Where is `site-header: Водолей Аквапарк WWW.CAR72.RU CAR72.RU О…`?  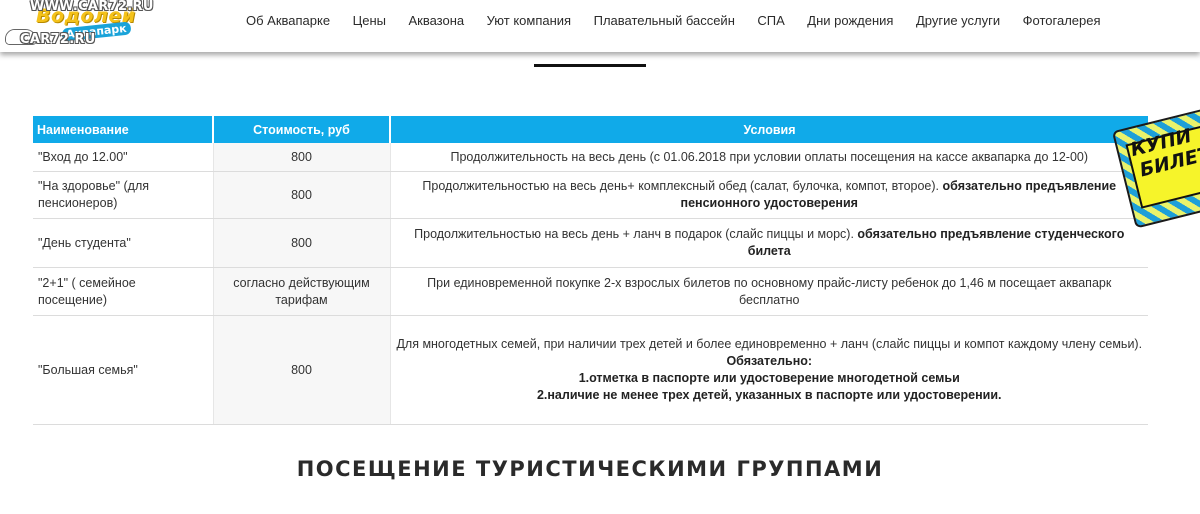
site-header: Водолей Аквапарк WWW.CAR72.RU CAR72.RU О… is located at coordinates (600, 26).